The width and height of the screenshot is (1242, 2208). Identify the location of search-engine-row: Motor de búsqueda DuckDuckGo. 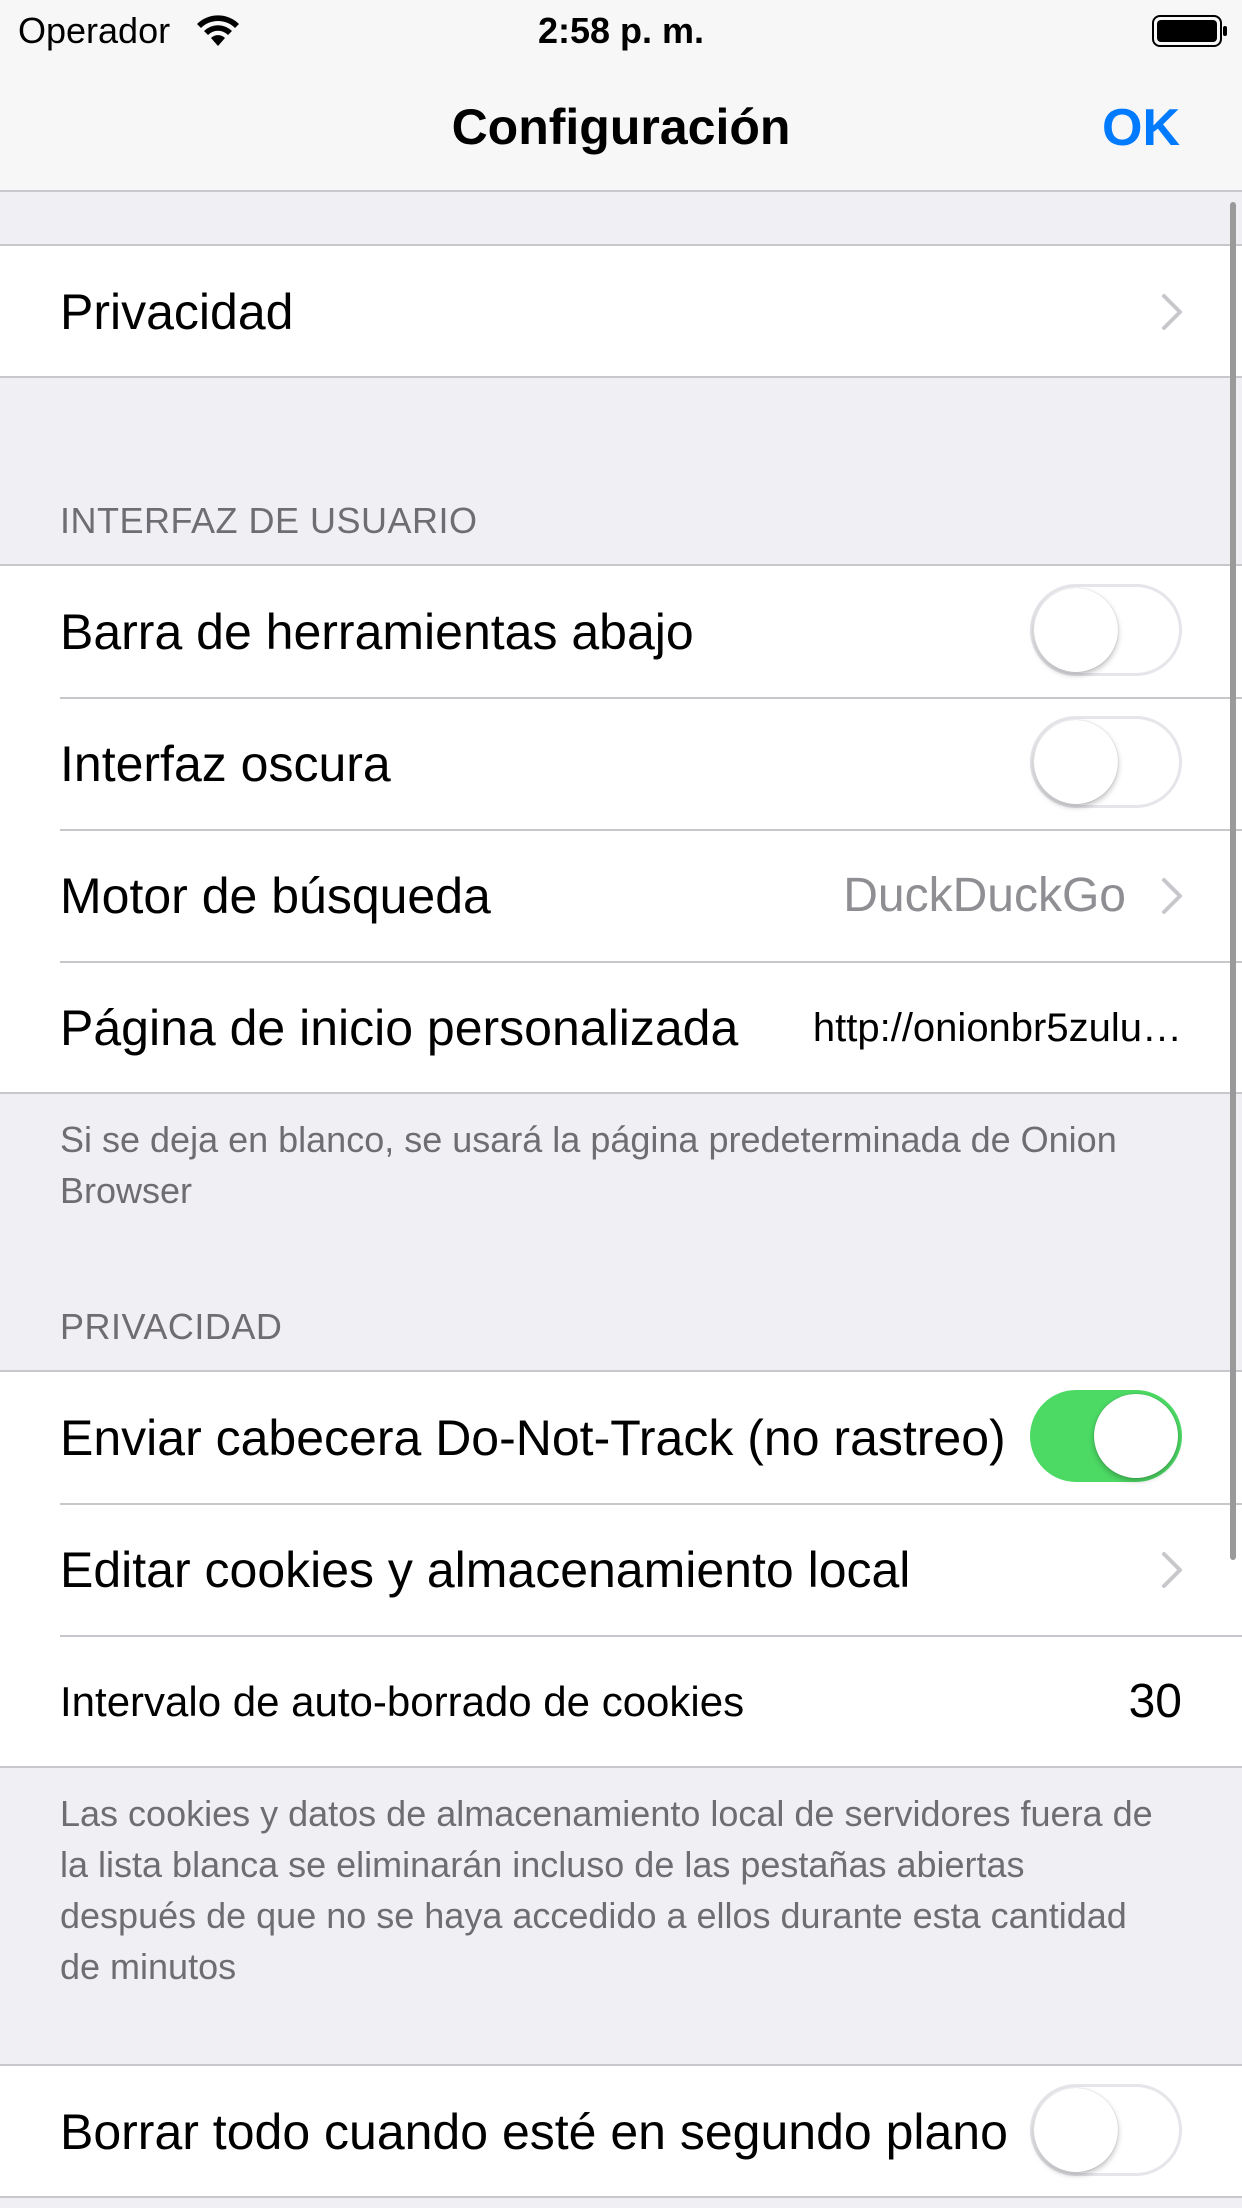
(621, 896).